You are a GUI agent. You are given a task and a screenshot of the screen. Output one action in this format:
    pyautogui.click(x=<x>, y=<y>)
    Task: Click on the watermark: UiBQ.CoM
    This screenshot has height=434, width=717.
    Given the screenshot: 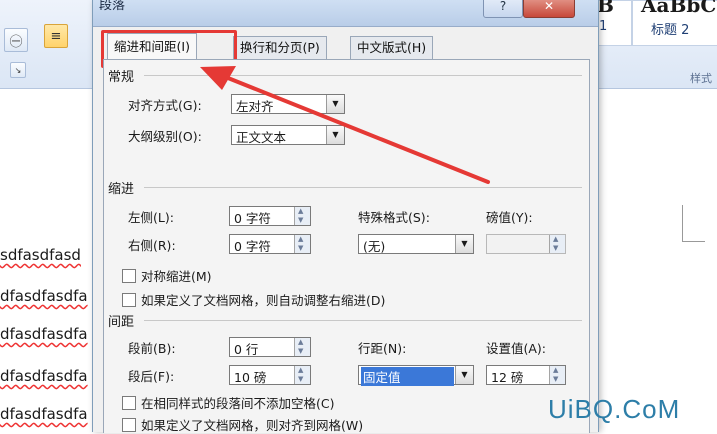 What is the action you would take?
    pyautogui.click(x=614, y=409)
    